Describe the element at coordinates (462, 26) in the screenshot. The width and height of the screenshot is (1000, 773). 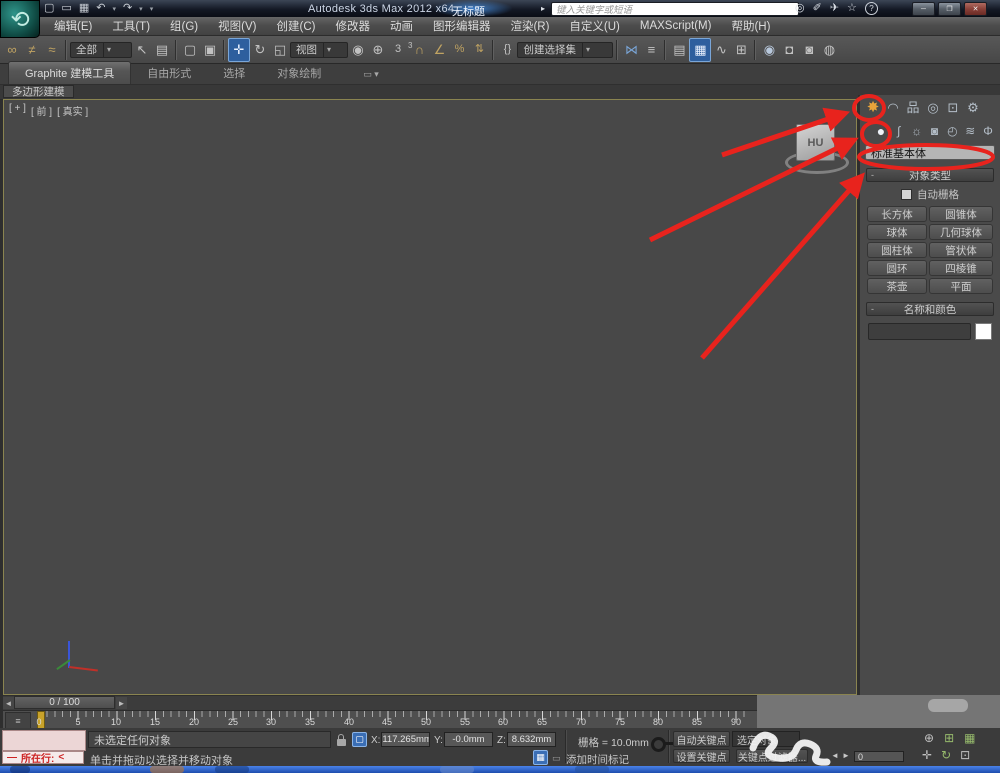
I see `menu-graph-editors: 图形编辑器` at that location.